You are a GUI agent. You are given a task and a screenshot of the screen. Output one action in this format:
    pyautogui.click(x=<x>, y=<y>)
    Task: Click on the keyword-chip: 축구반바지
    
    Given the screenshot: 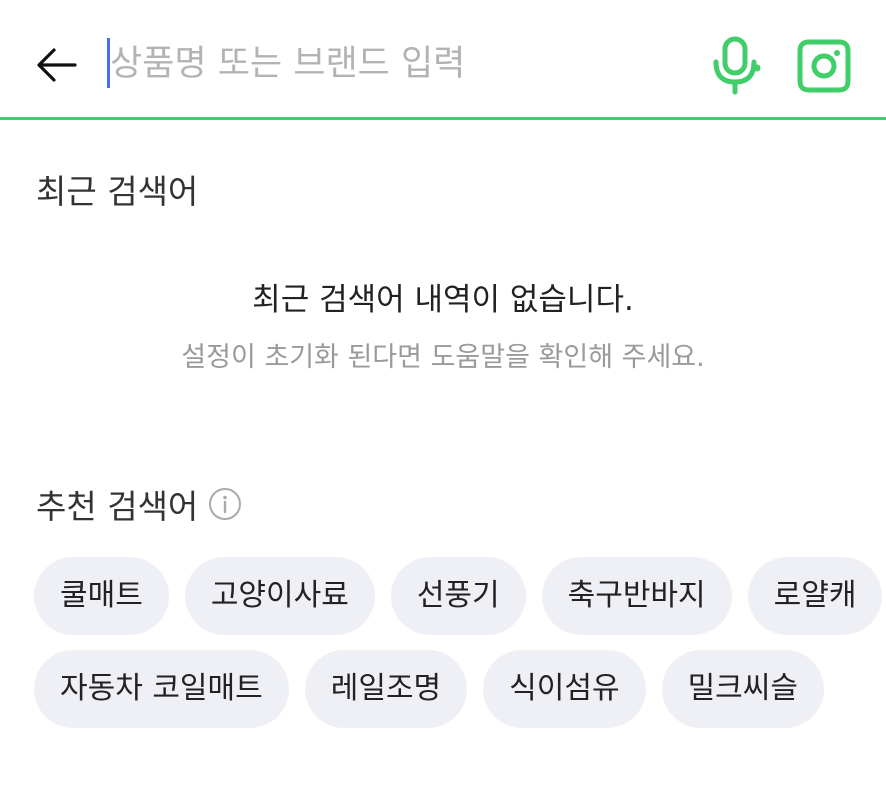 What is the action you would take?
    pyautogui.click(x=636, y=596)
    